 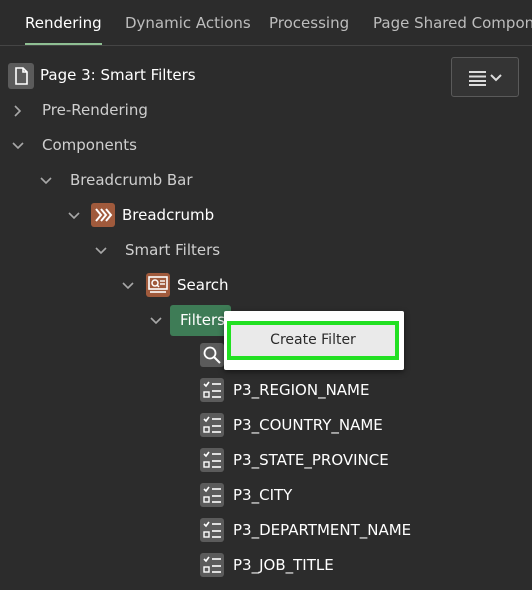 What do you see at coordinates (150, 145) in the screenshot?
I see `tree-node-components: Components` at bounding box center [150, 145].